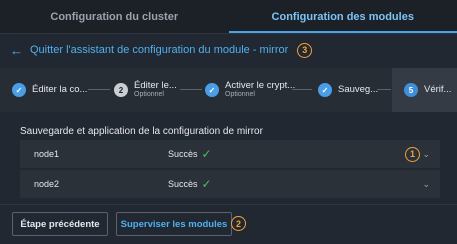  I want to click on tab-cluster-config: Configuration du cluster, so click(114, 16).